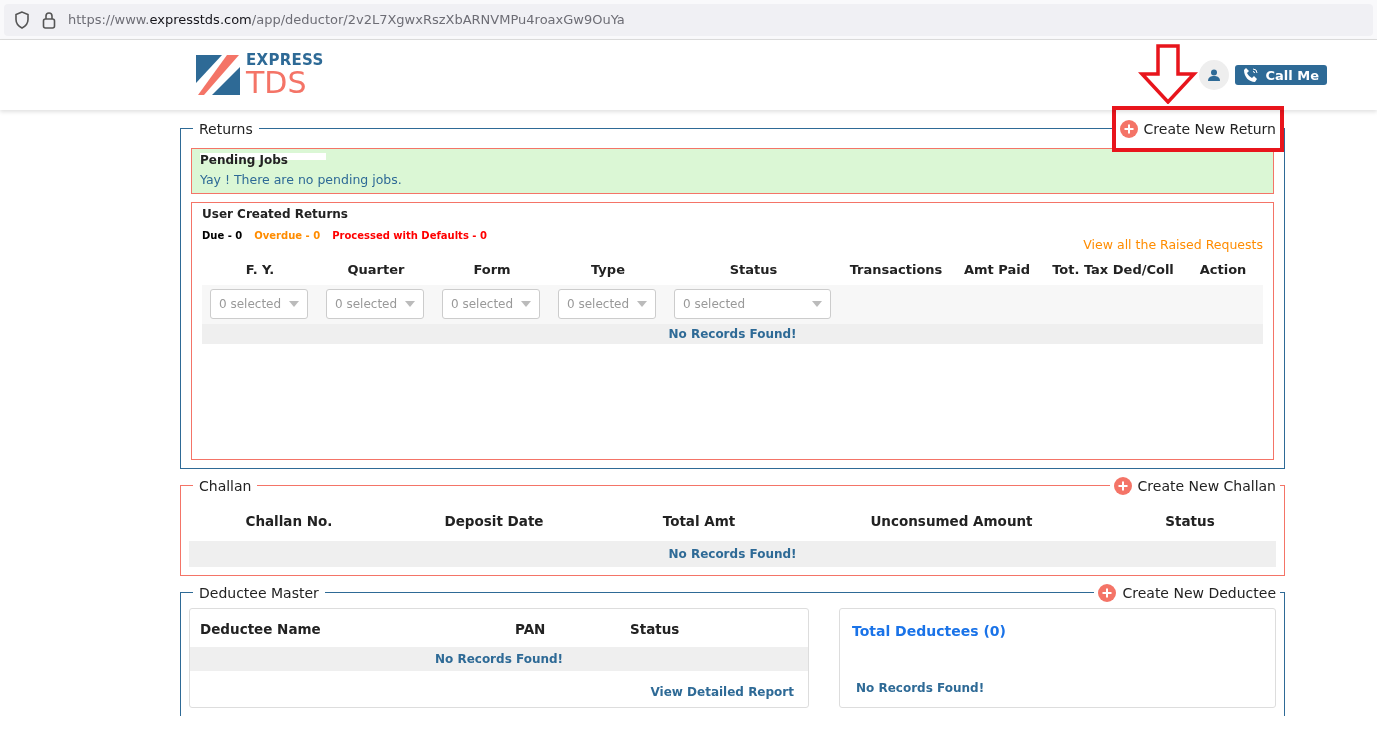 This screenshot has width=1377, height=755. Describe the element at coordinates (260, 270) in the screenshot. I see `column-header: F. Y.` at that location.